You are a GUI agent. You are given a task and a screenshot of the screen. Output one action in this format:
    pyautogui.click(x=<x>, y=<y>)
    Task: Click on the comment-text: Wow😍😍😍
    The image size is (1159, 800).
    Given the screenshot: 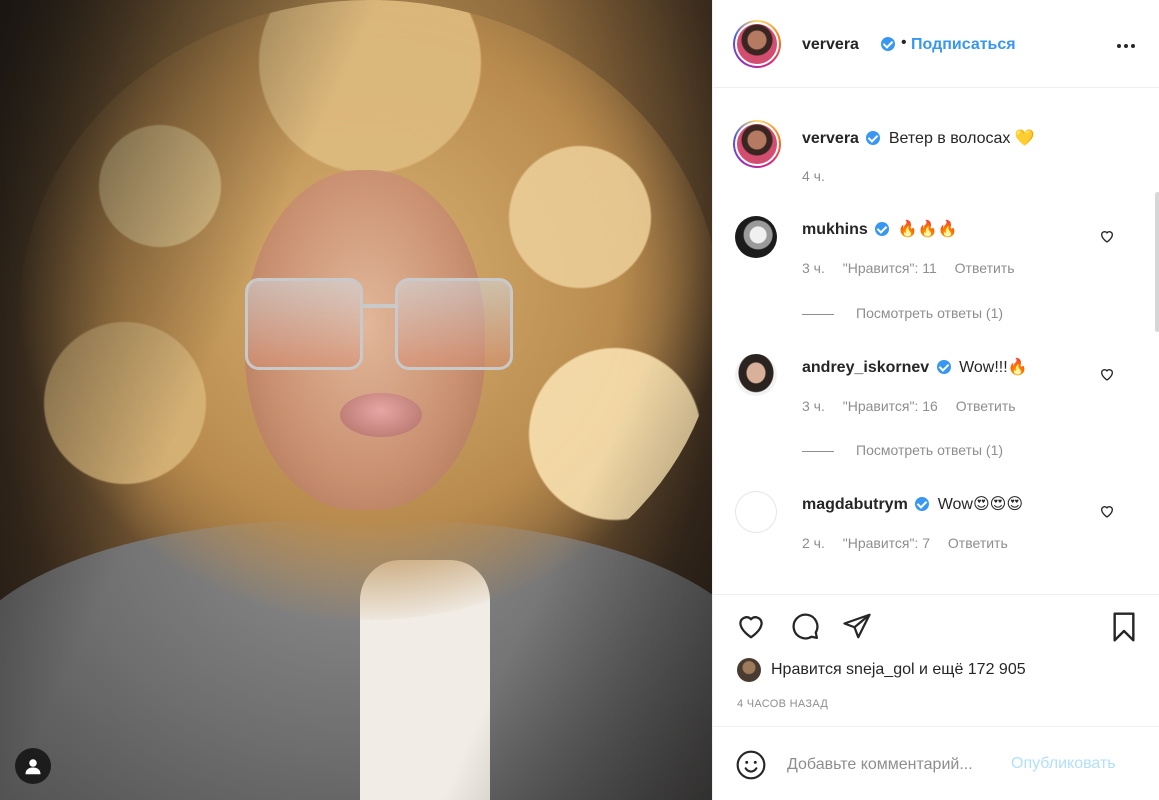 What is the action you would take?
    pyautogui.click(x=980, y=504)
    